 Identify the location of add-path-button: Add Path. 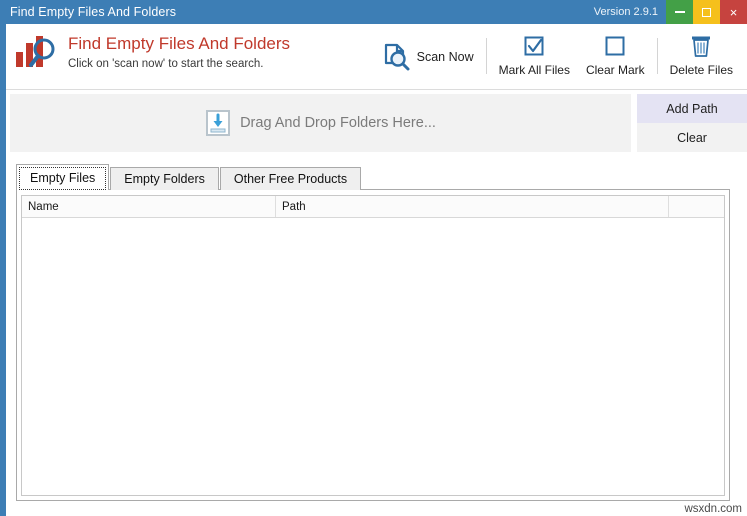
(692, 108).